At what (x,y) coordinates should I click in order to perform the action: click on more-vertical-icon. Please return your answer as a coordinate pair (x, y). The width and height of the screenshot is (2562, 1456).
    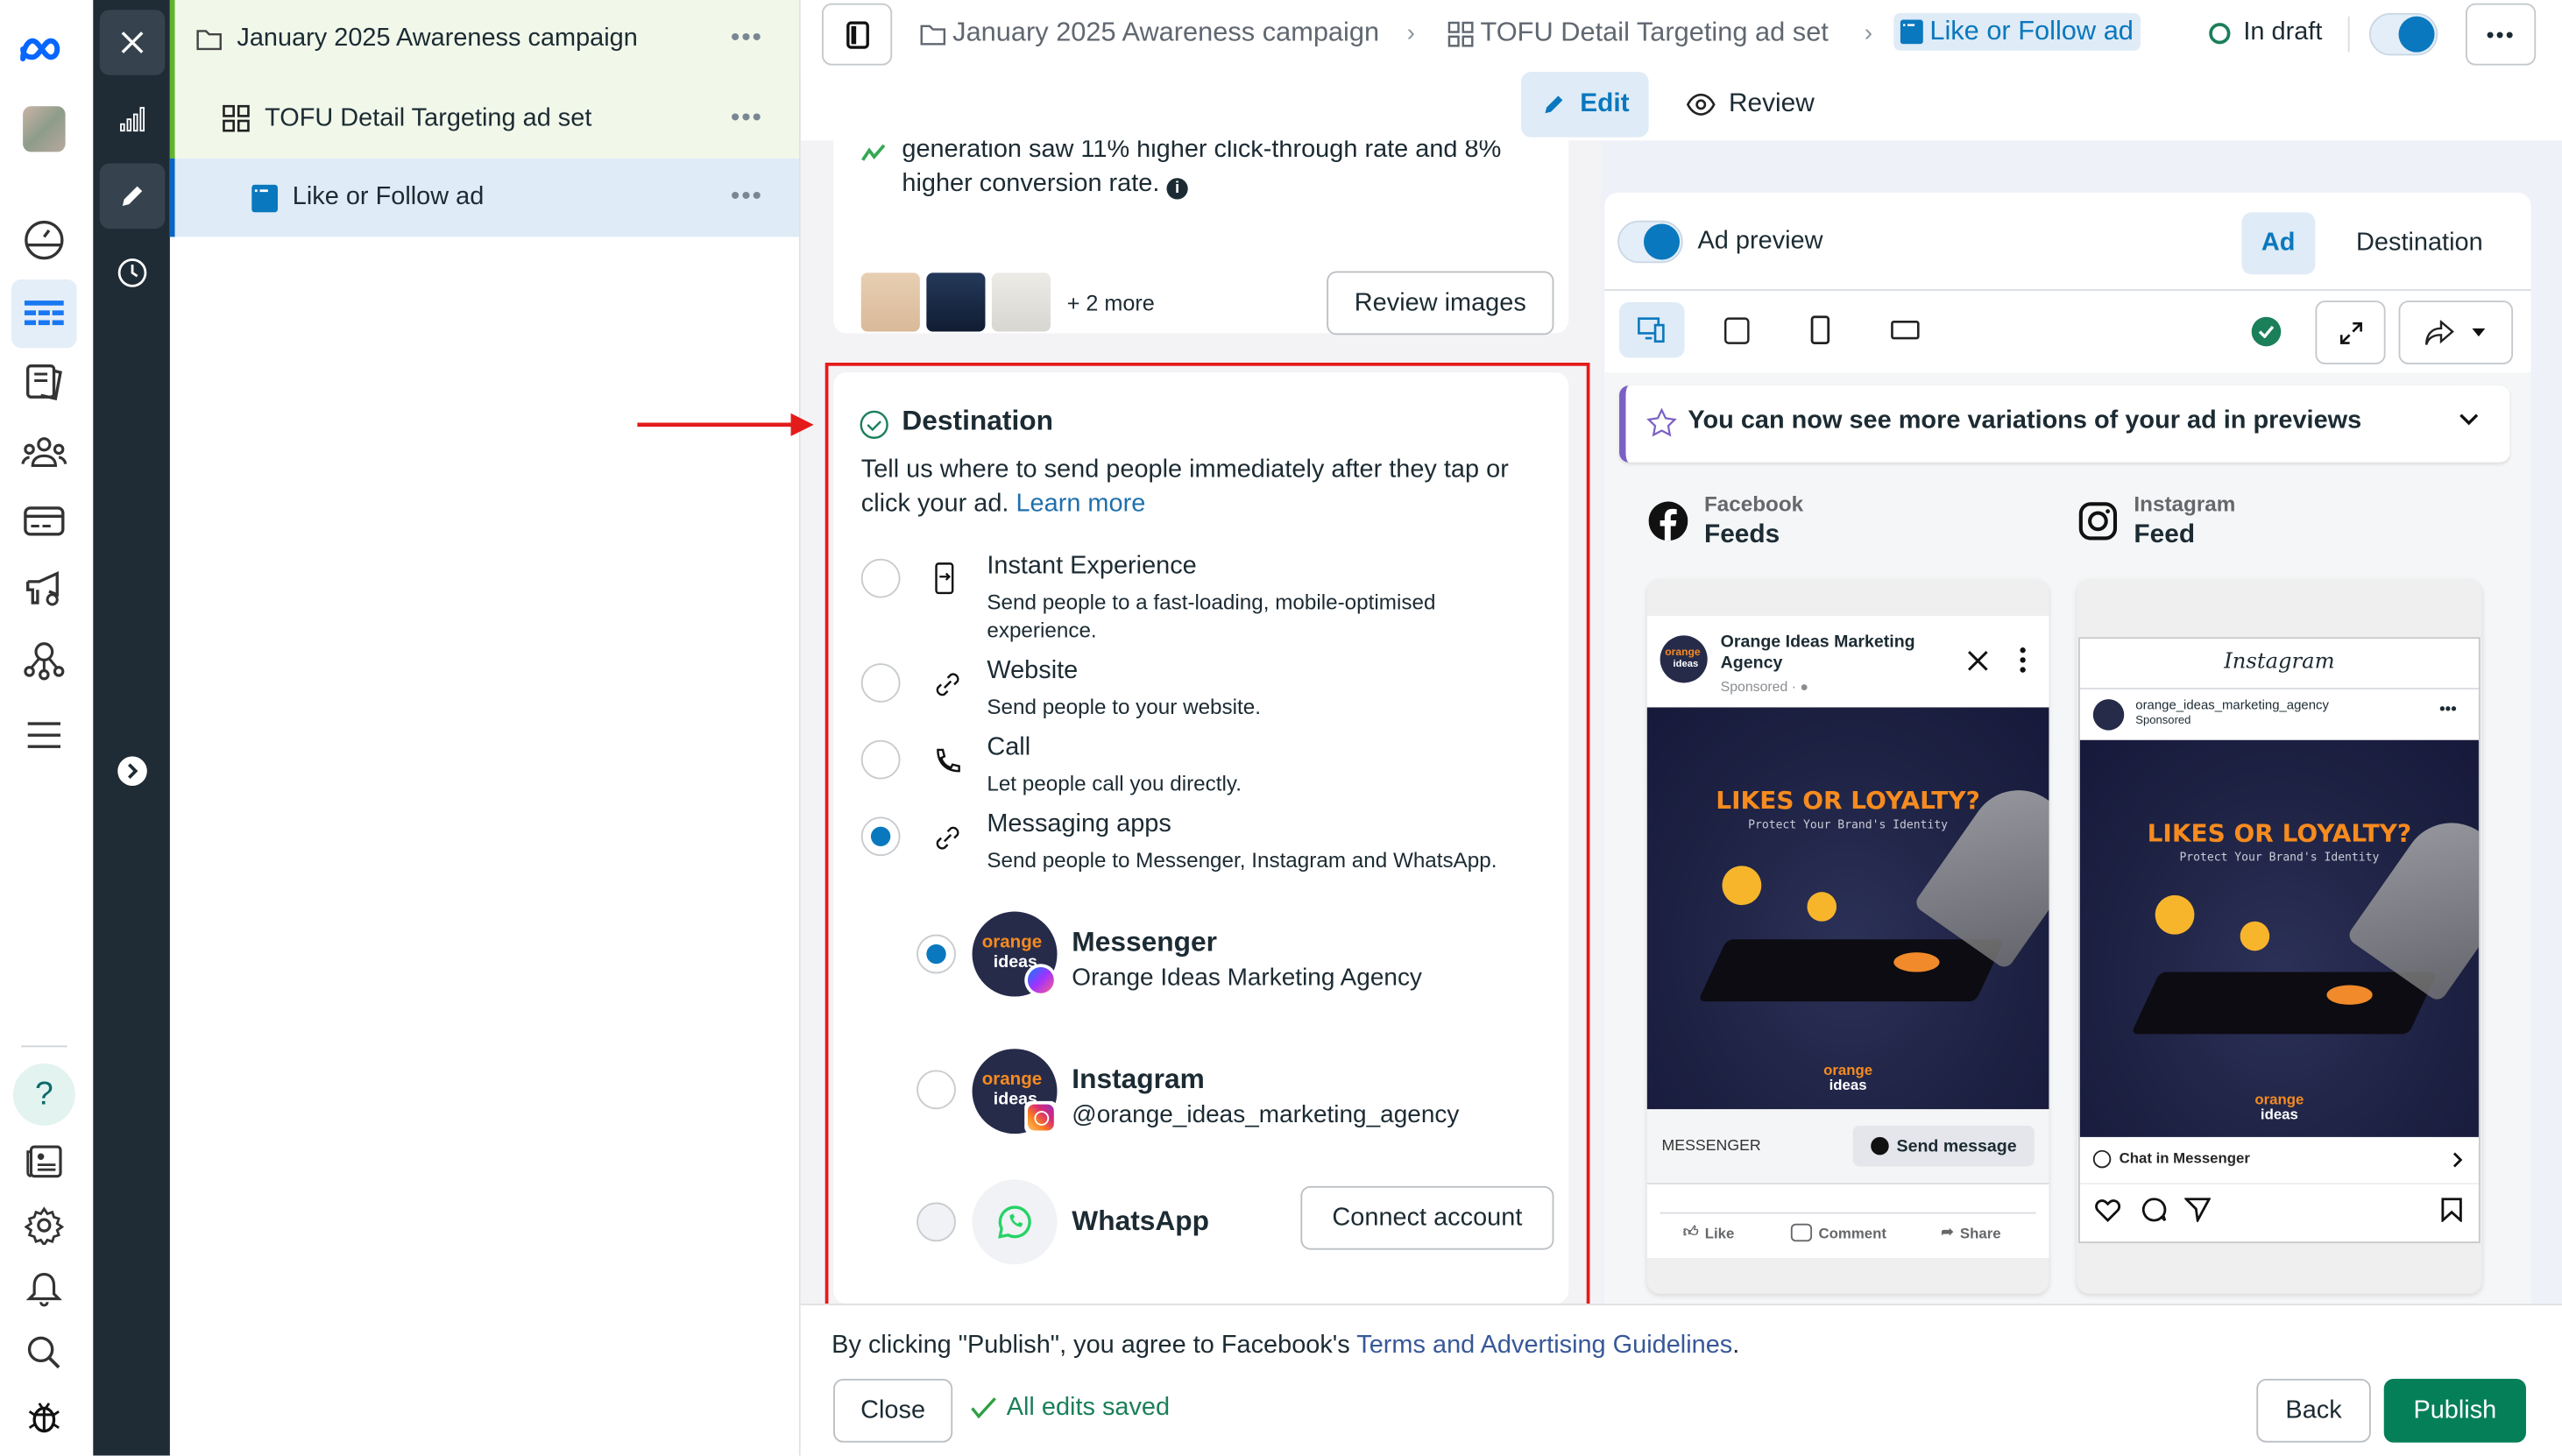
    Looking at the image, I should click on (2023, 660).